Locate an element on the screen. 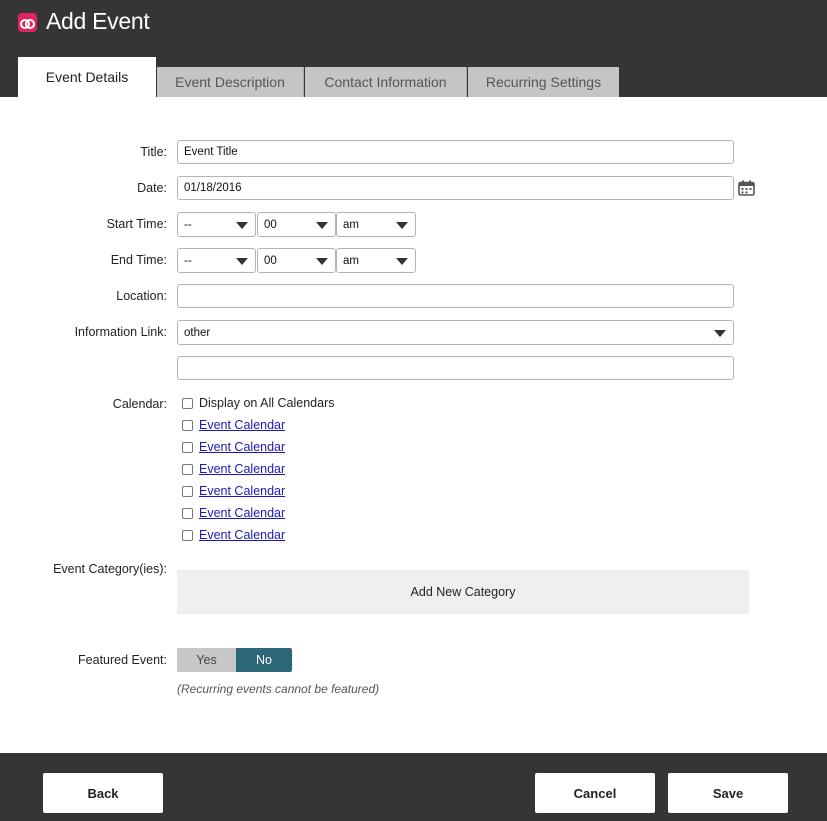  date-label: Date: is located at coordinates (152, 188).